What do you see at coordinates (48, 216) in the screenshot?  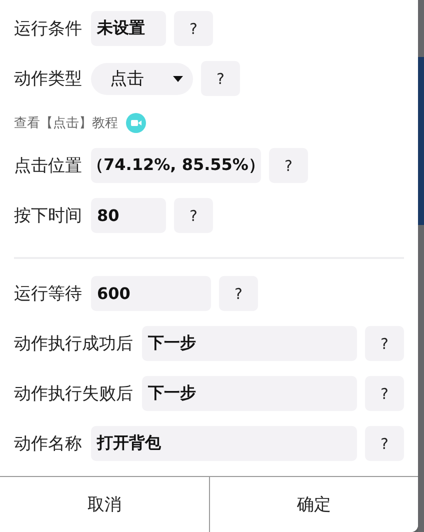 I see `field-label: 按下时间` at bounding box center [48, 216].